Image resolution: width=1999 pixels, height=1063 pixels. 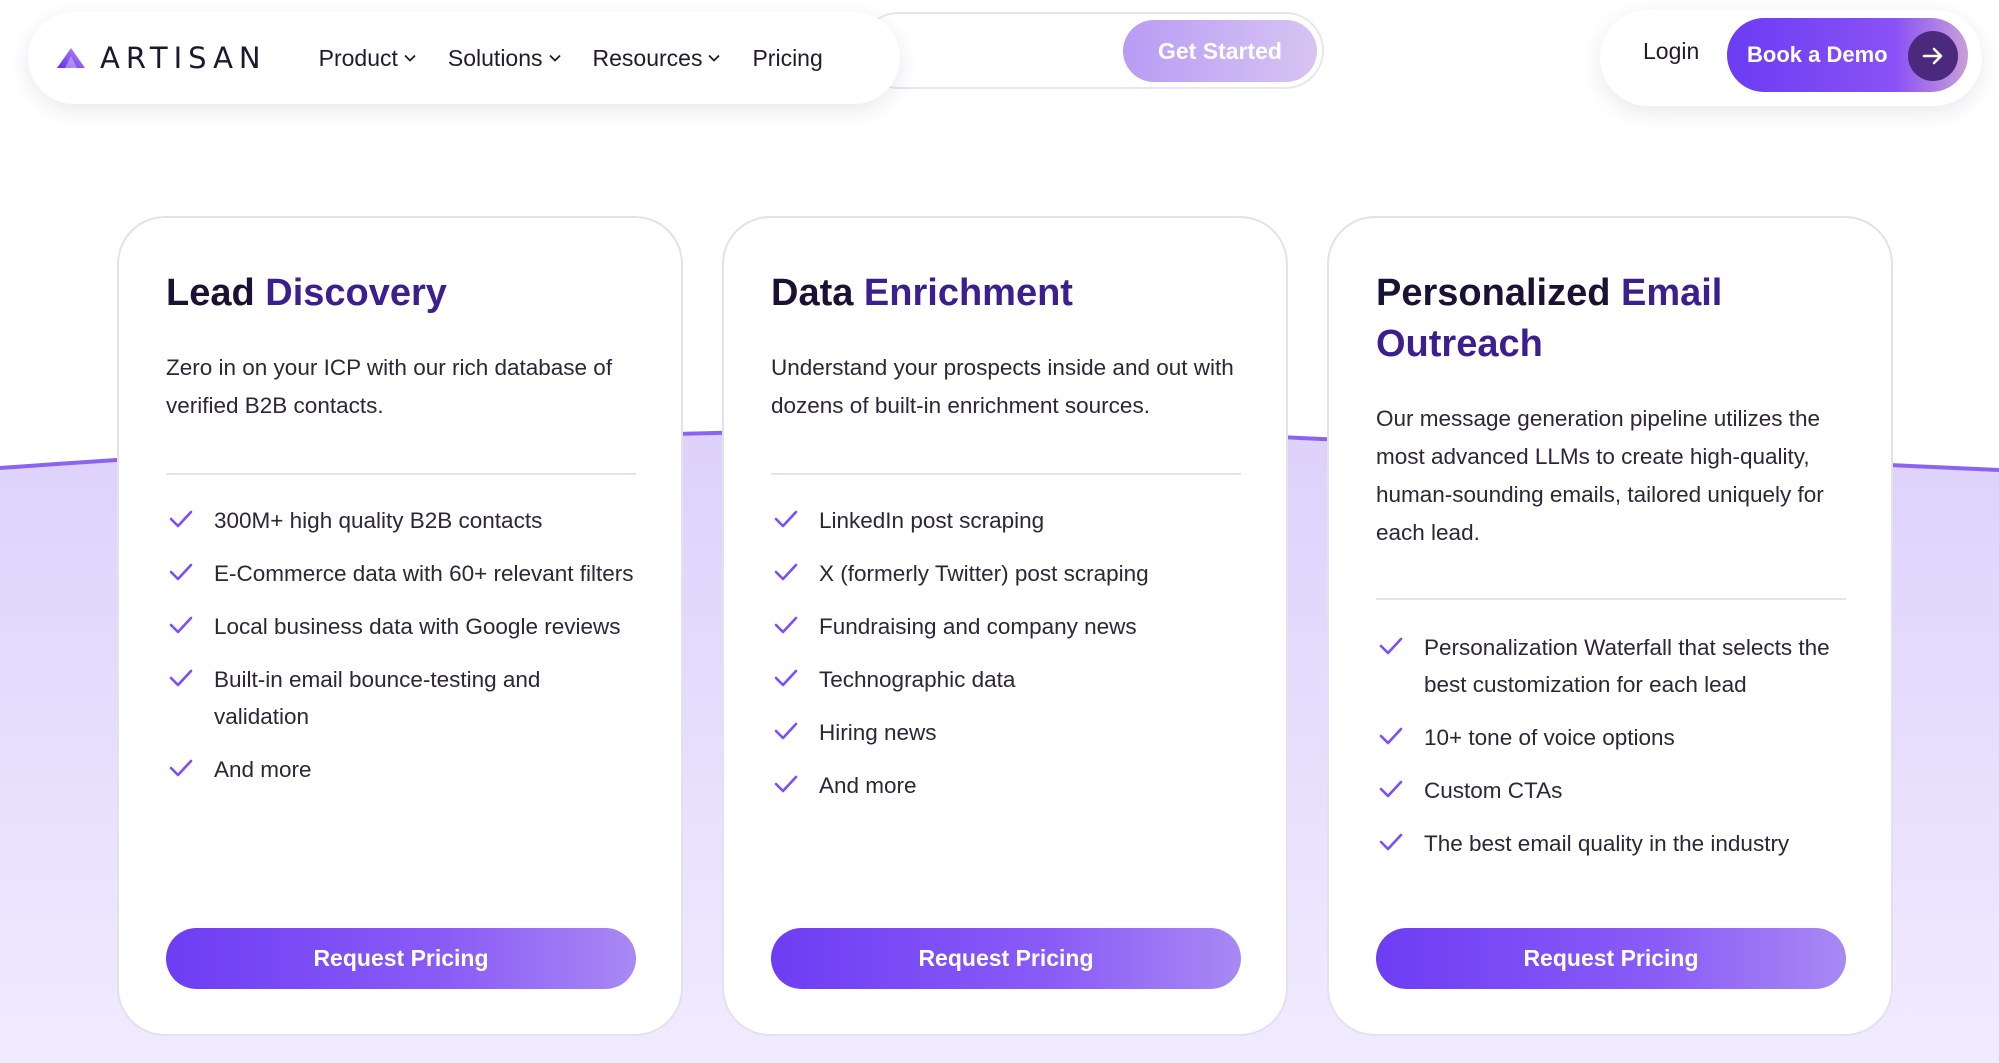 I want to click on nav-item-label: Product, so click(x=358, y=57).